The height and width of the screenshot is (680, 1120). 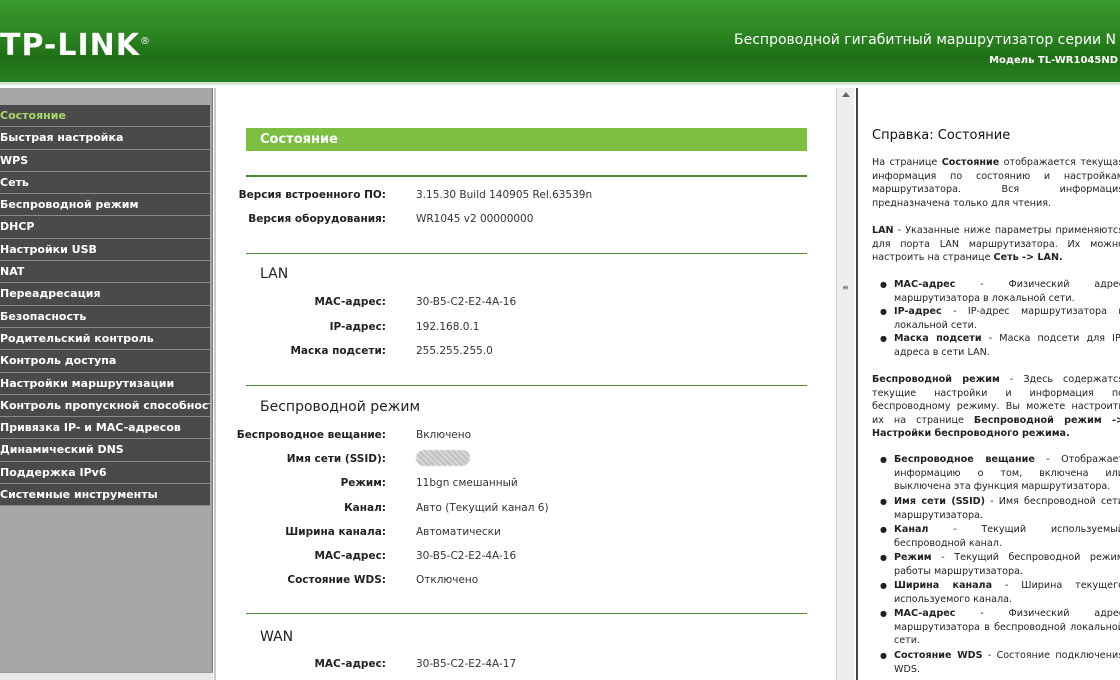 I want to click on wireless-mode-row: Режим: 11bgn смешанный, so click(x=526, y=485).